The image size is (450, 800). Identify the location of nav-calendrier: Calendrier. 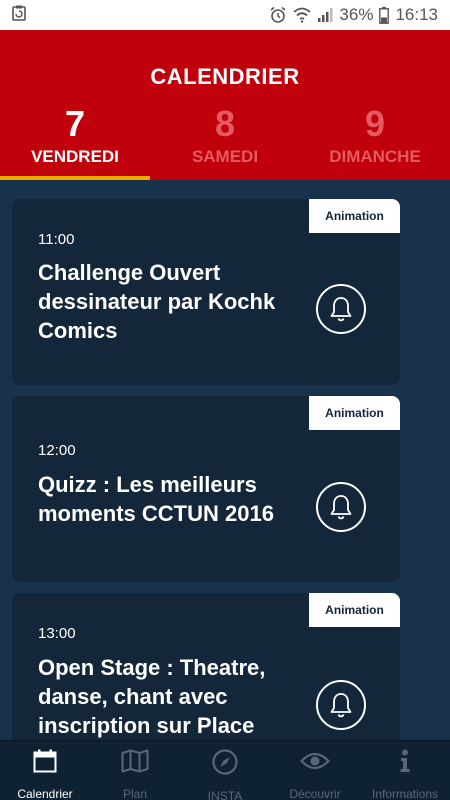
(45, 770).